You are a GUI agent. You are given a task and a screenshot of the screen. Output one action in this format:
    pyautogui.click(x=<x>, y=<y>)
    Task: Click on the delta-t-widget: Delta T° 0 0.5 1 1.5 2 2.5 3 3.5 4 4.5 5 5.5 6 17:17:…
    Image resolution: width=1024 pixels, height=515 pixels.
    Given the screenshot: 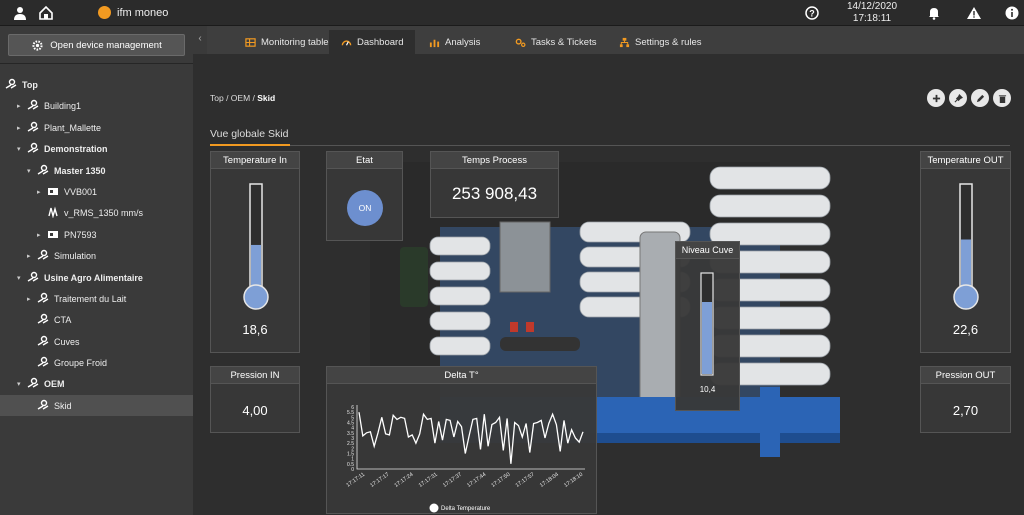 What is the action you would take?
    pyautogui.click(x=461, y=440)
    